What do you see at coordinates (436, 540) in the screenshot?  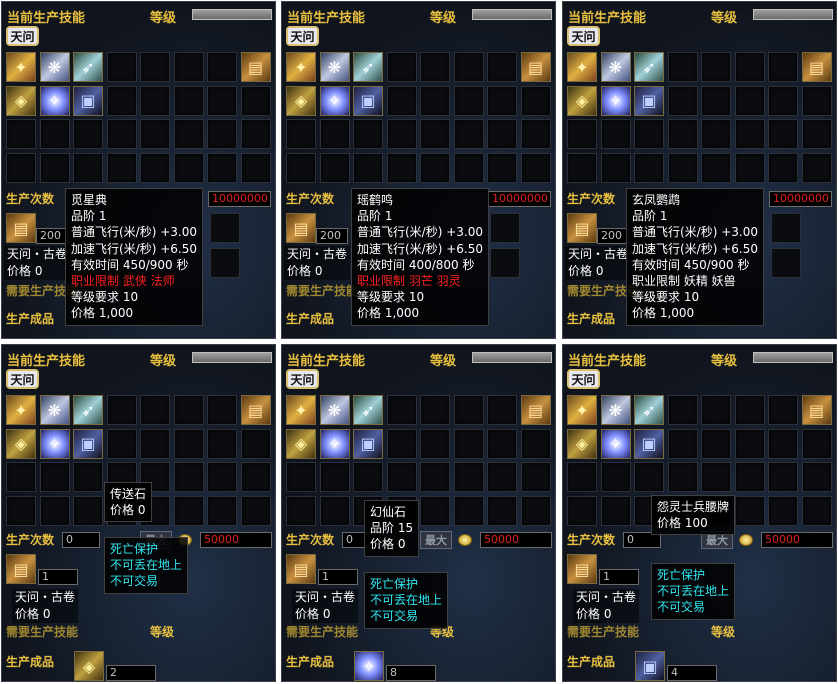 I see `max-button: 最大` at bounding box center [436, 540].